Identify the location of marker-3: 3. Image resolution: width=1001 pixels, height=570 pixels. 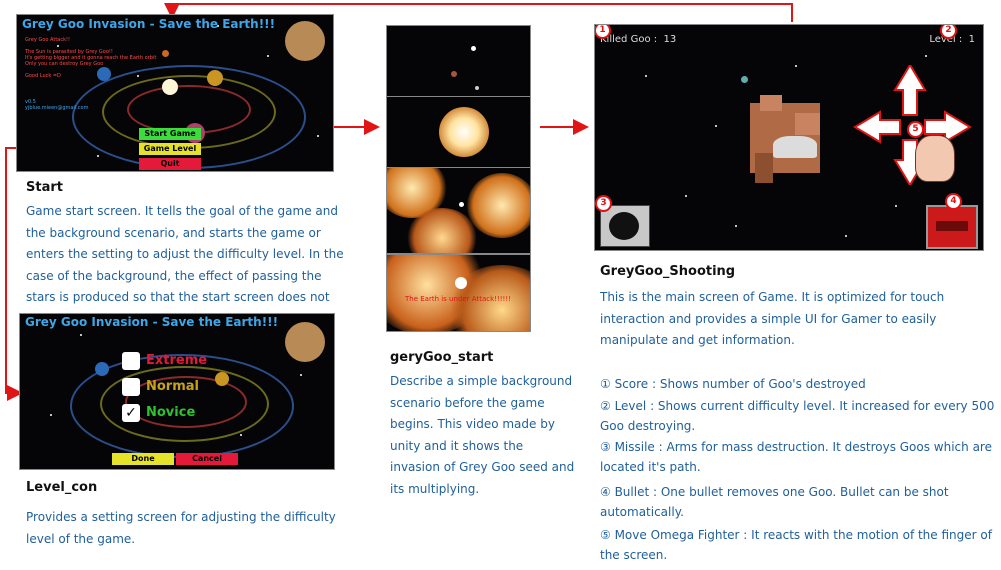
(603, 203).